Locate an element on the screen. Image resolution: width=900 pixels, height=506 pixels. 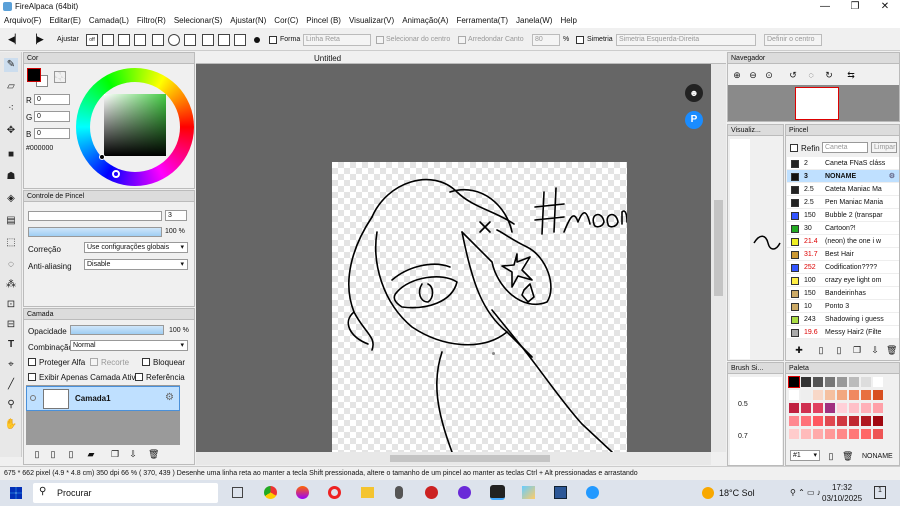
clock-time: 17:32 is located at coordinates (842, 487).